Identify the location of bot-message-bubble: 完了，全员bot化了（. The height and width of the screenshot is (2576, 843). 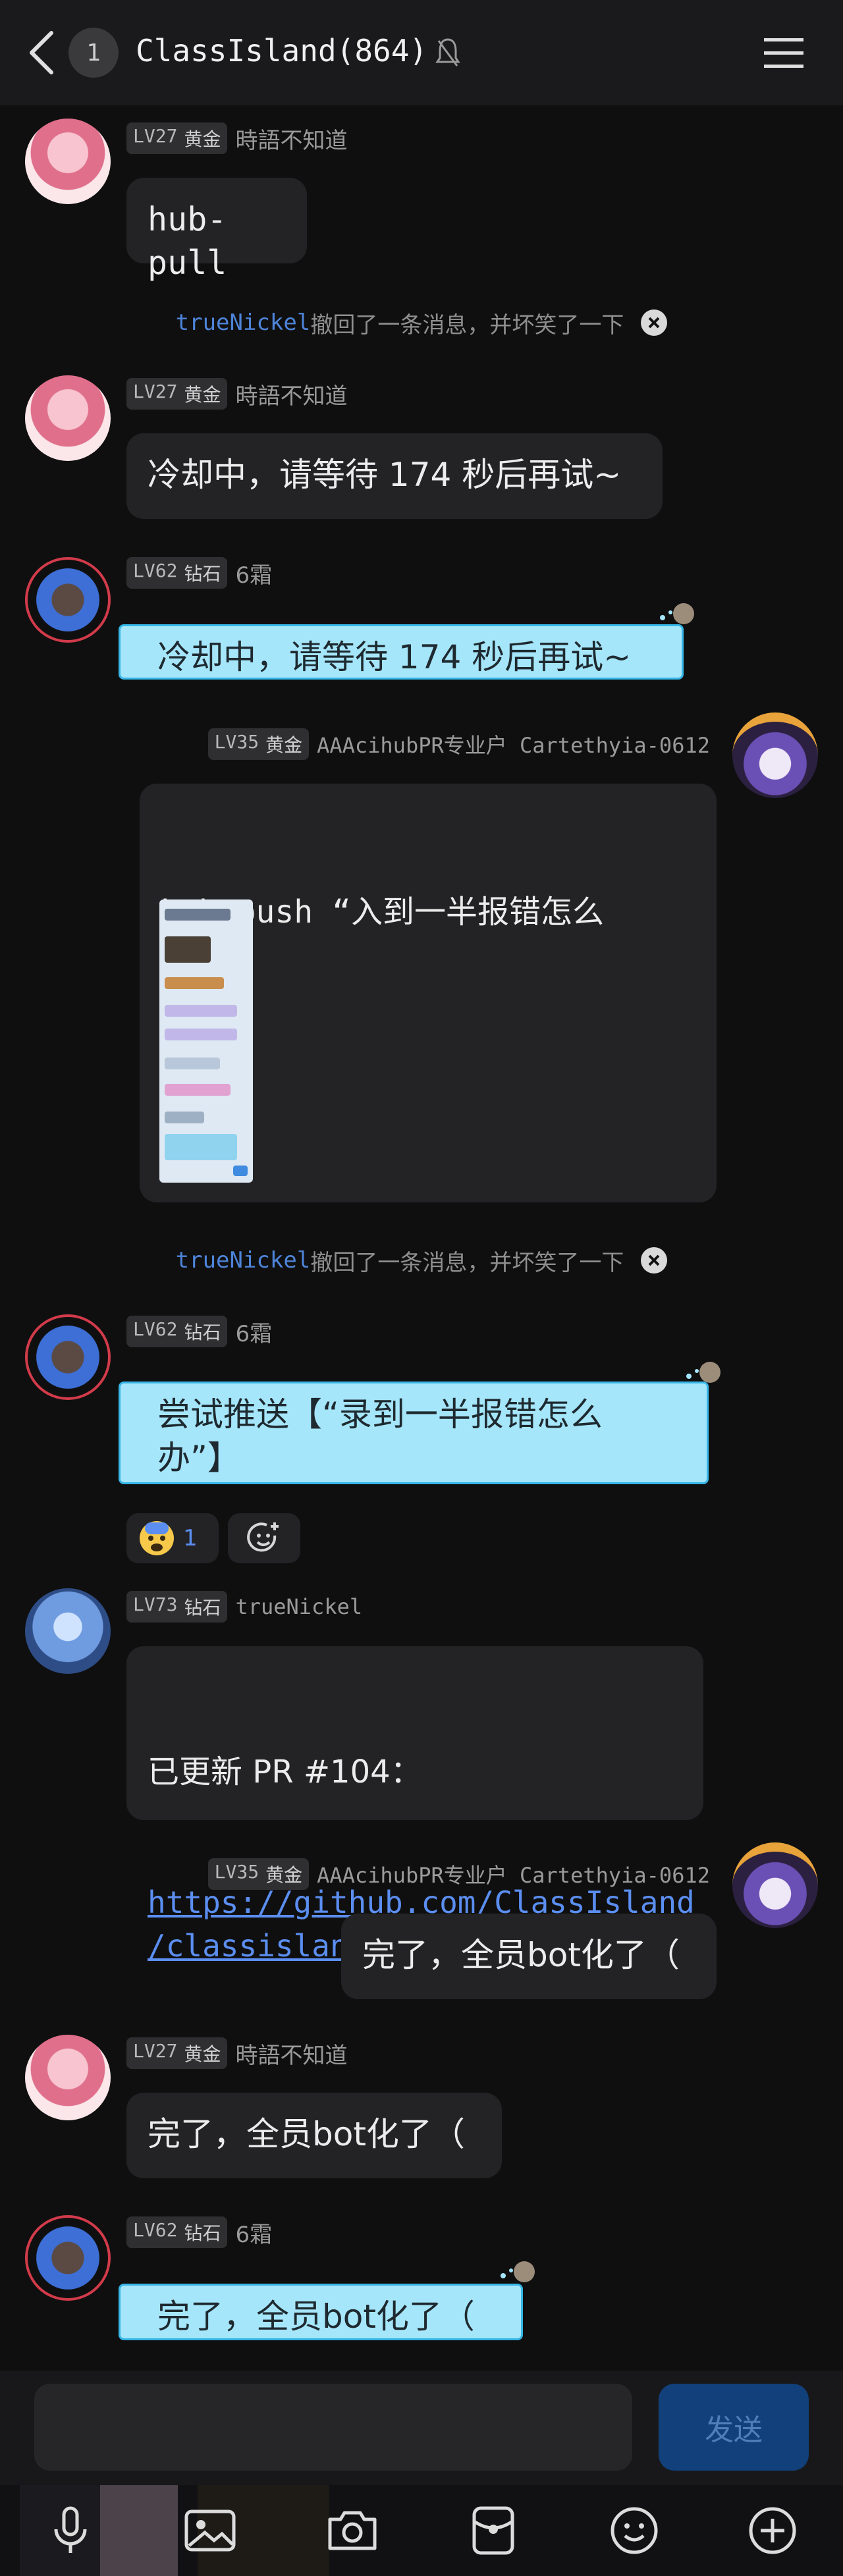
(321, 2312).